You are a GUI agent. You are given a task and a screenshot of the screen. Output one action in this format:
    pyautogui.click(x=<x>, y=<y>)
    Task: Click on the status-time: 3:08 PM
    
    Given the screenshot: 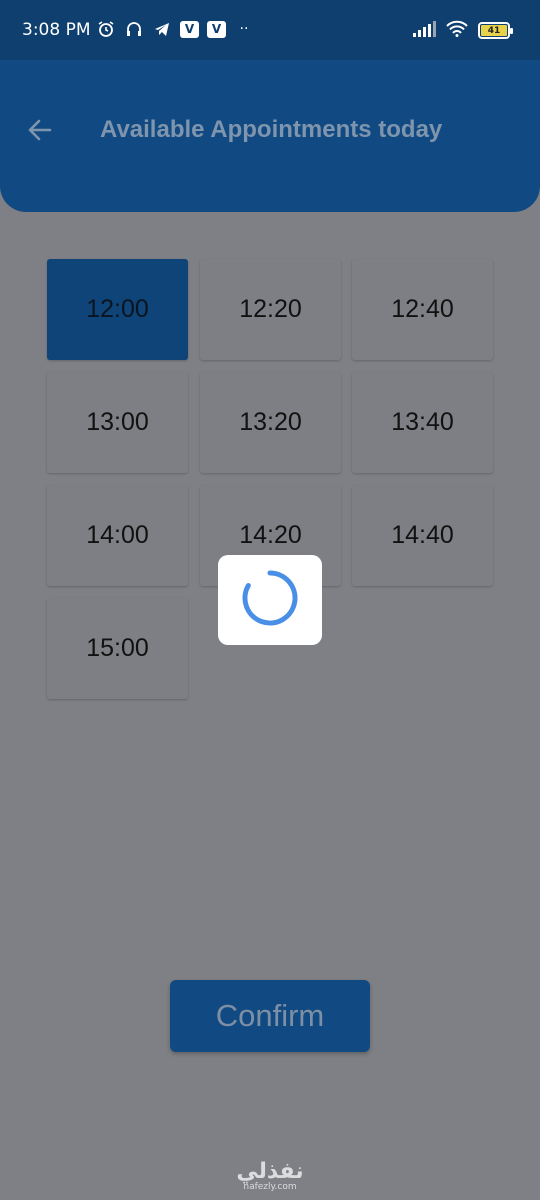 What is the action you would take?
    pyautogui.click(x=56, y=30)
    